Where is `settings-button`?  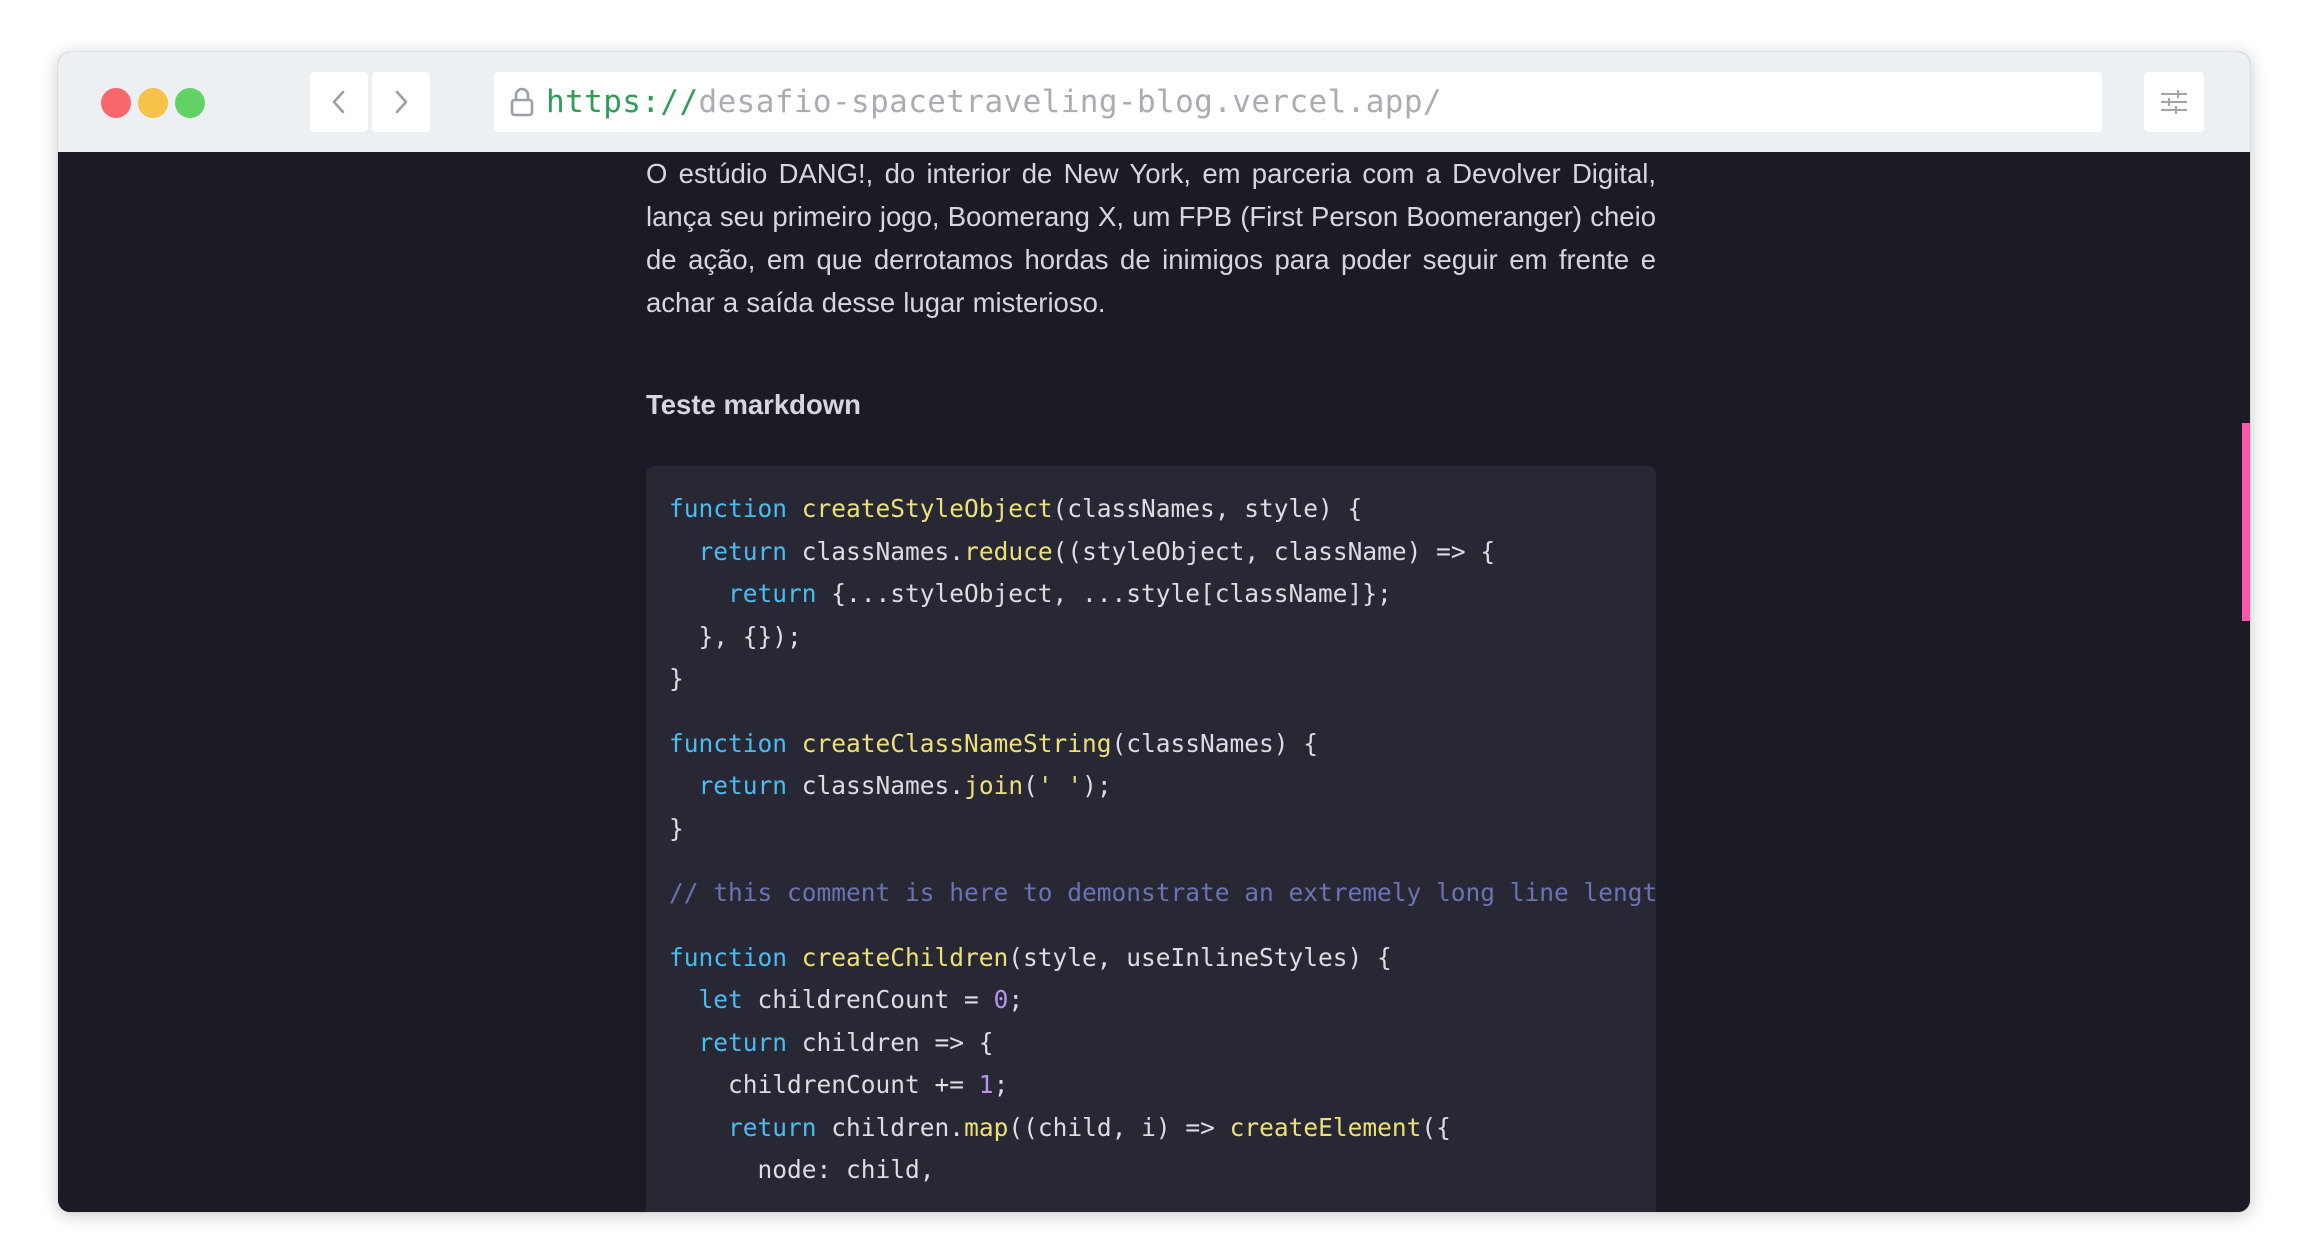 settings-button is located at coordinates (2174, 102).